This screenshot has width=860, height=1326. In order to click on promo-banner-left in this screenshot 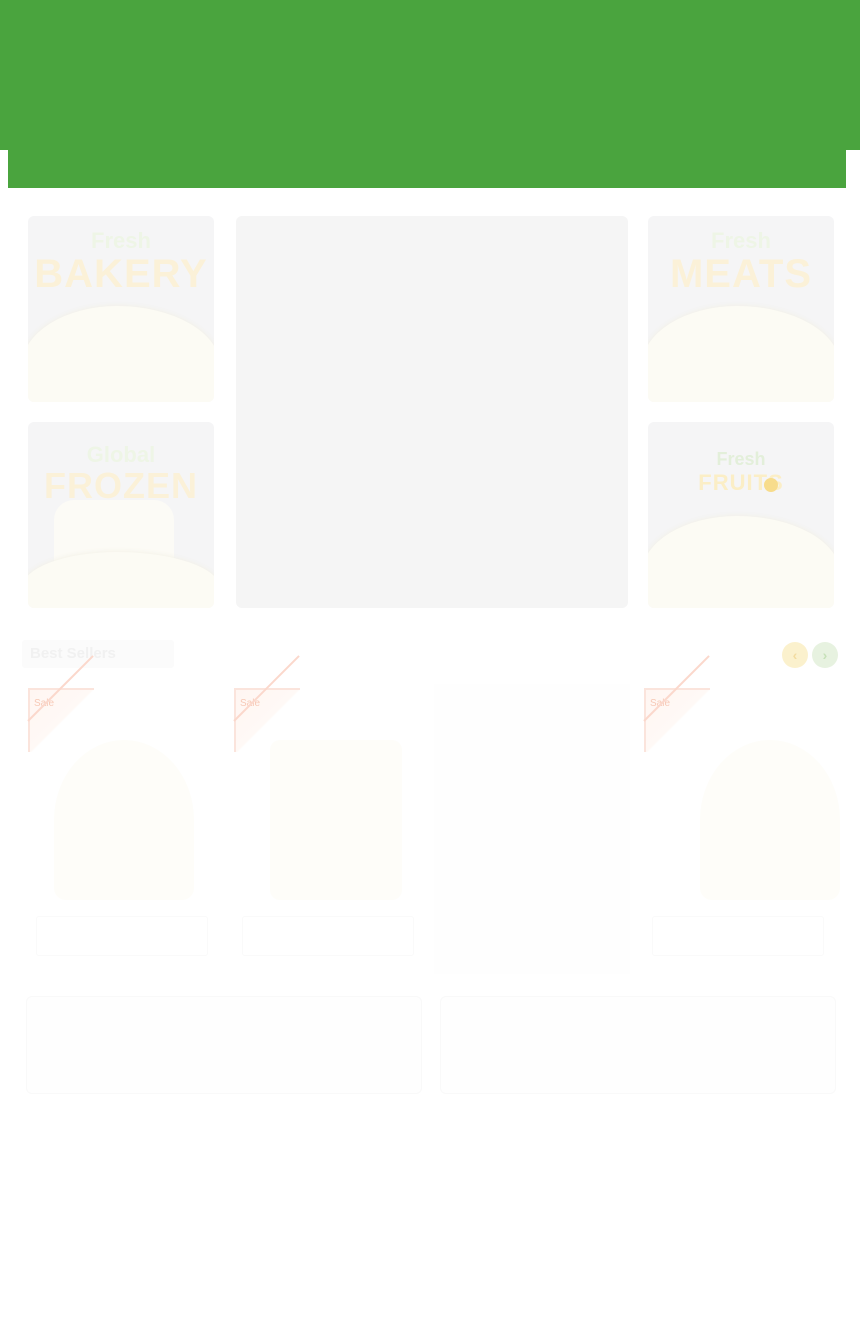, I will do `click(224, 1045)`.